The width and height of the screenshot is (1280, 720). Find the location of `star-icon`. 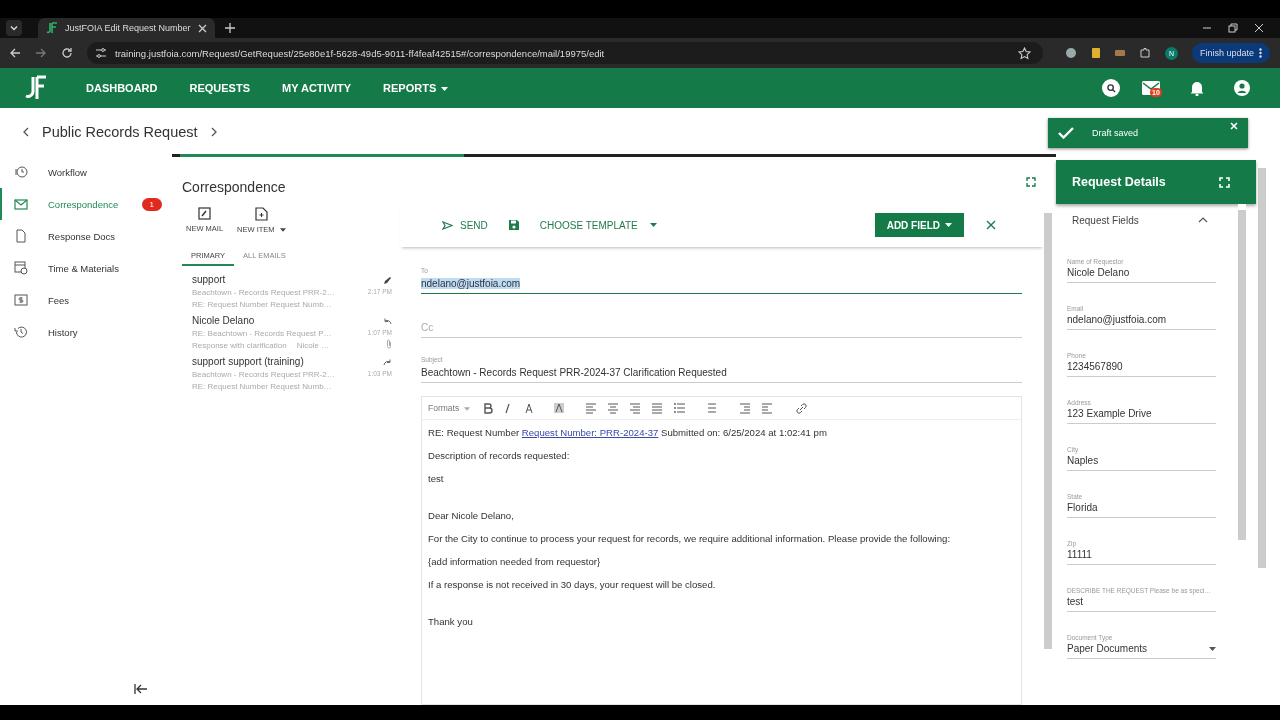

star-icon is located at coordinates (1024, 53).